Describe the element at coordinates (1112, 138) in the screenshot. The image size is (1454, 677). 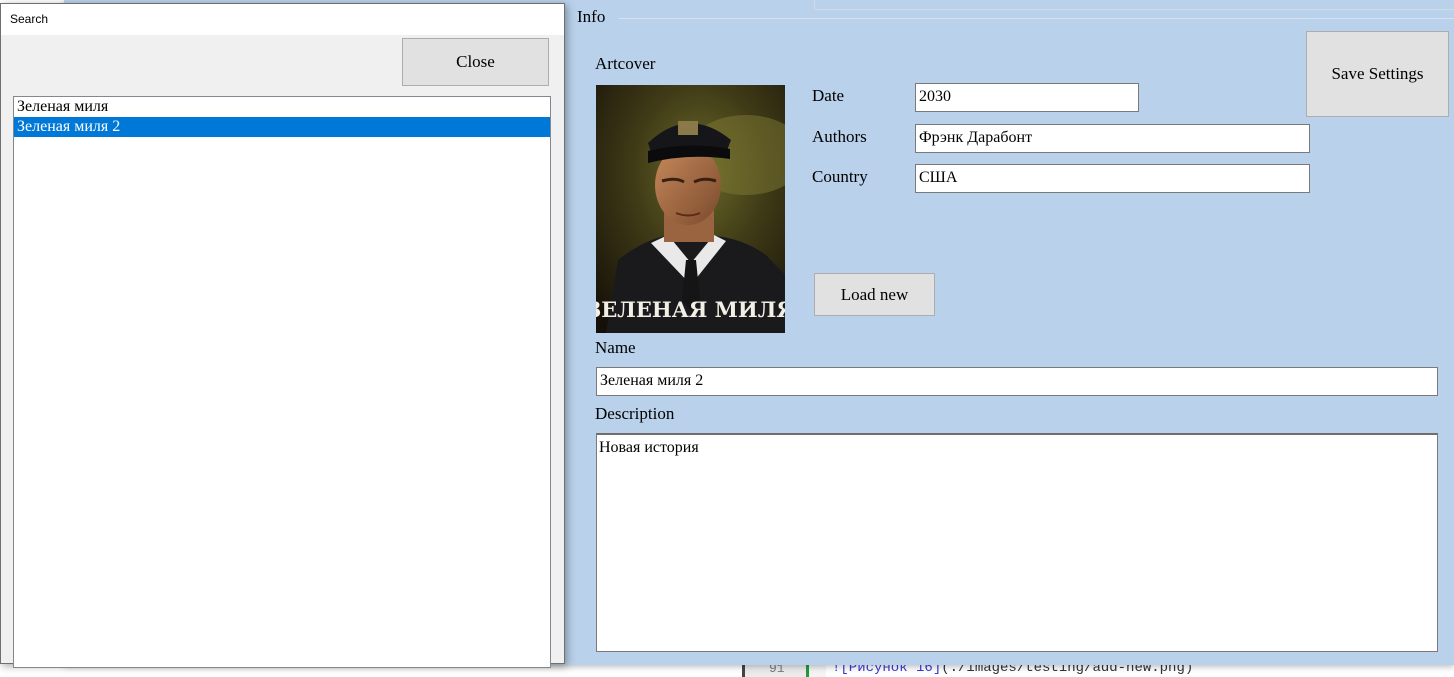
I see `authors-field: Фрэнк Дарабонт` at that location.